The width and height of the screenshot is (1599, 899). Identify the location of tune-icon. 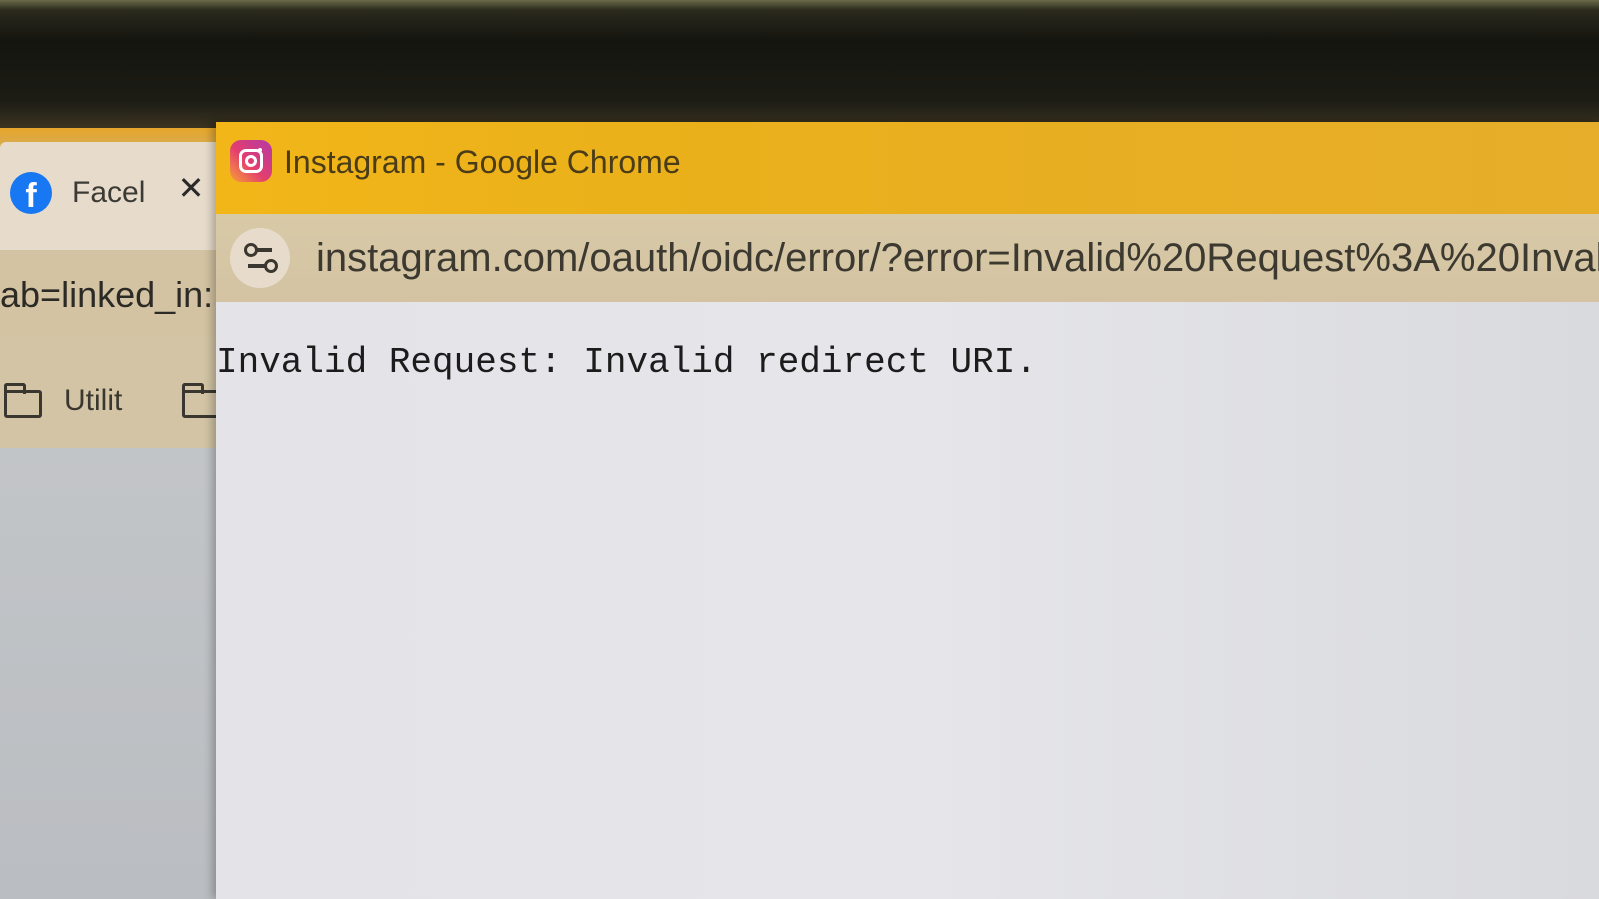
(260, 258).